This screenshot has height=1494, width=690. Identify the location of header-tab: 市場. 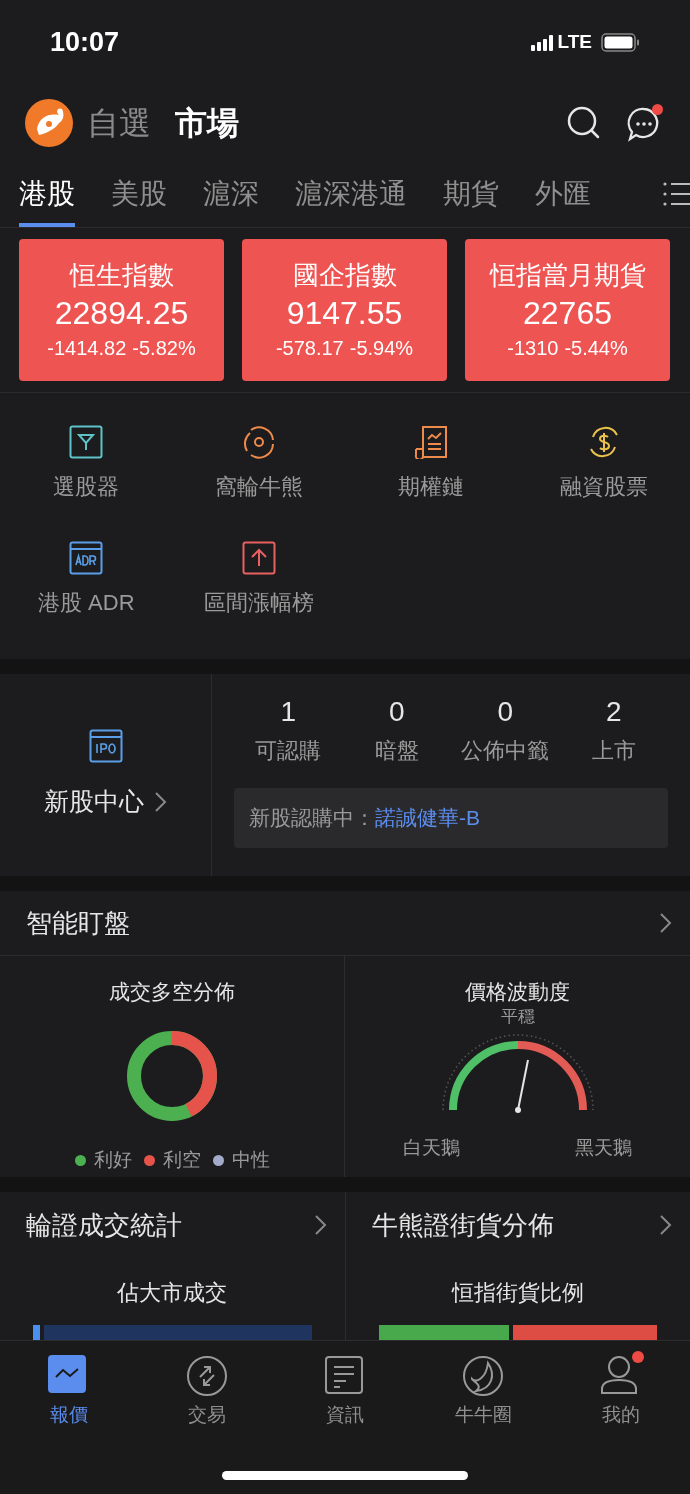
(207, 122).